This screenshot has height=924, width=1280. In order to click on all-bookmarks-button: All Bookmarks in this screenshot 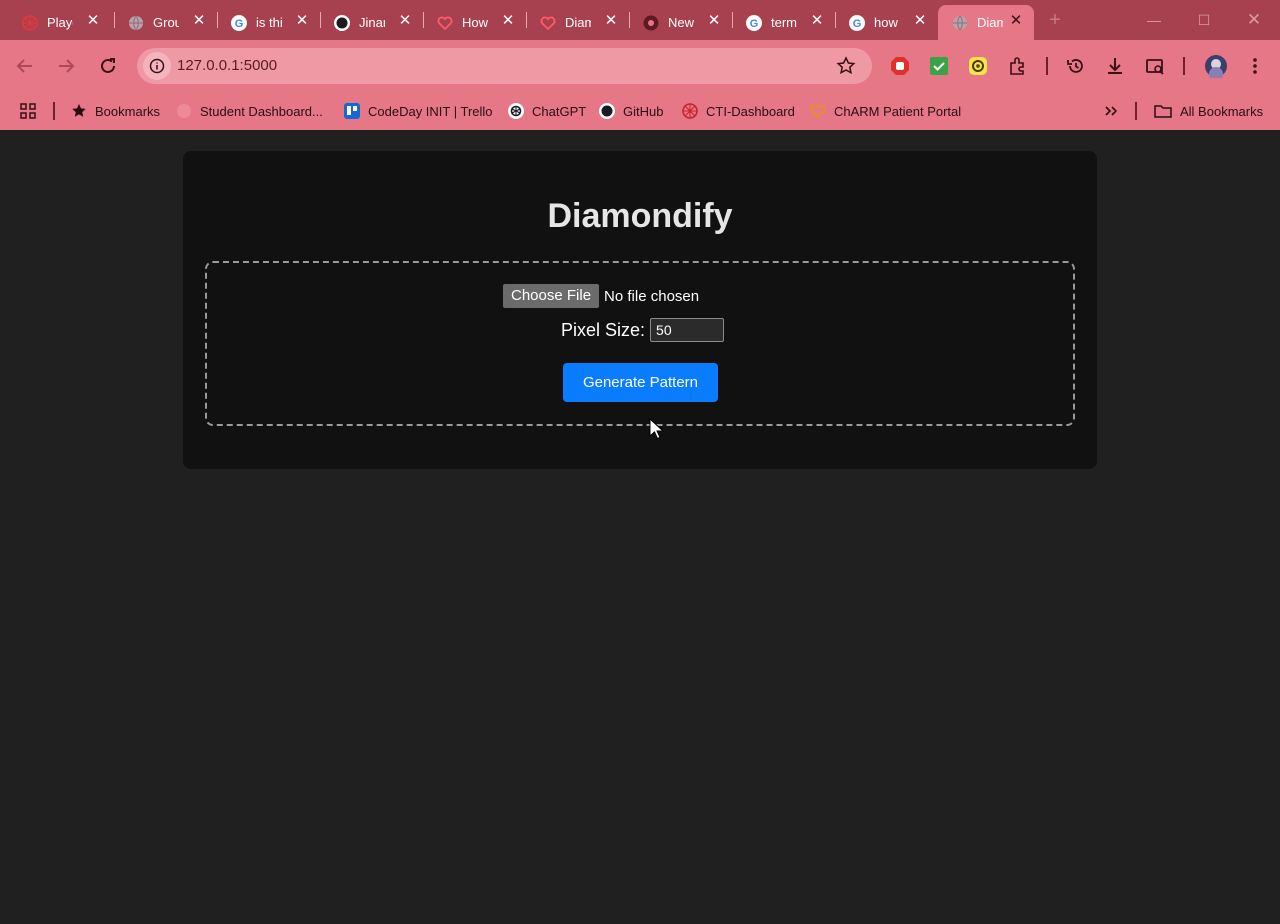, I will do `click(1208, 111)`.